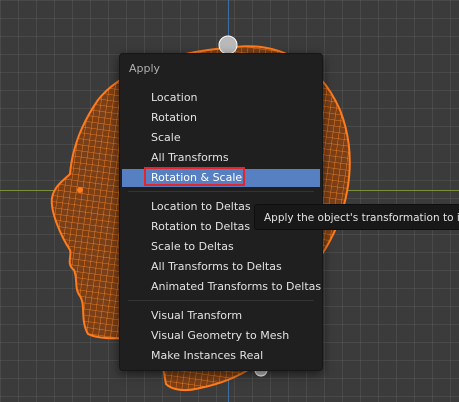 The image size is (459, 402). What do you see at coordinates (356, 217) in the screenshot?
I see `tooltip: Apply the object's transformation to its` at bounding box center [356, 217].